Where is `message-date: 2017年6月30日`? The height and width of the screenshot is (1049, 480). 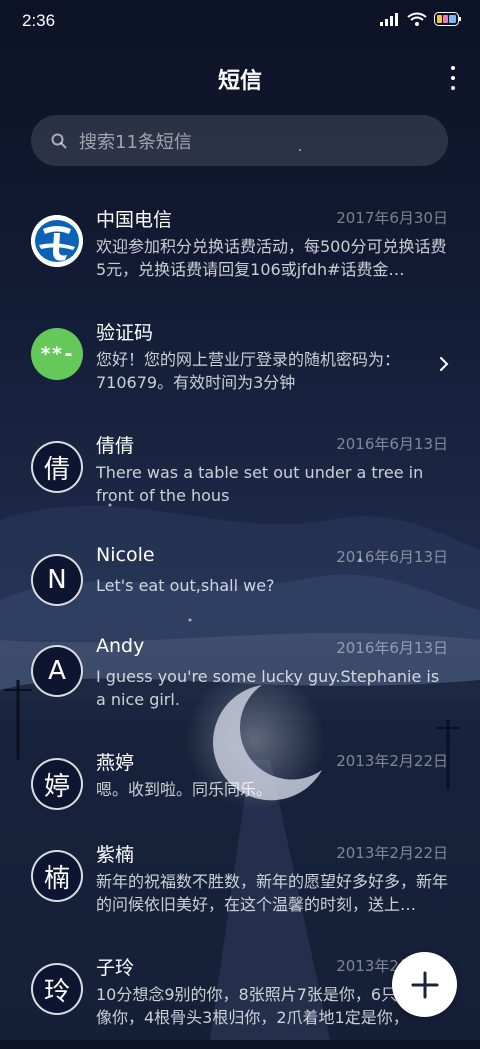
message-date: 2017年6月30日 is located at coordinates (392, 218).